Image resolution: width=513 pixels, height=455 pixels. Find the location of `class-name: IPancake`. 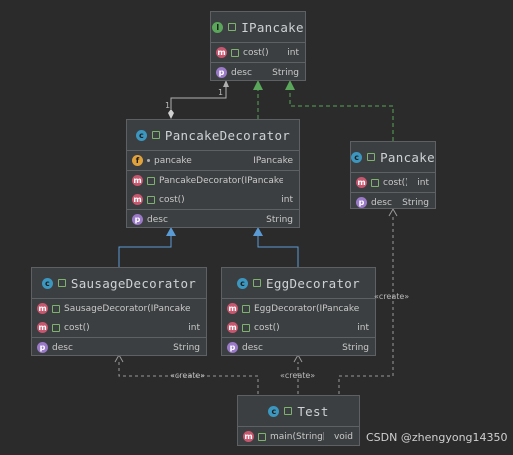

class-name: IPancake is located at coordinates (272, 27).